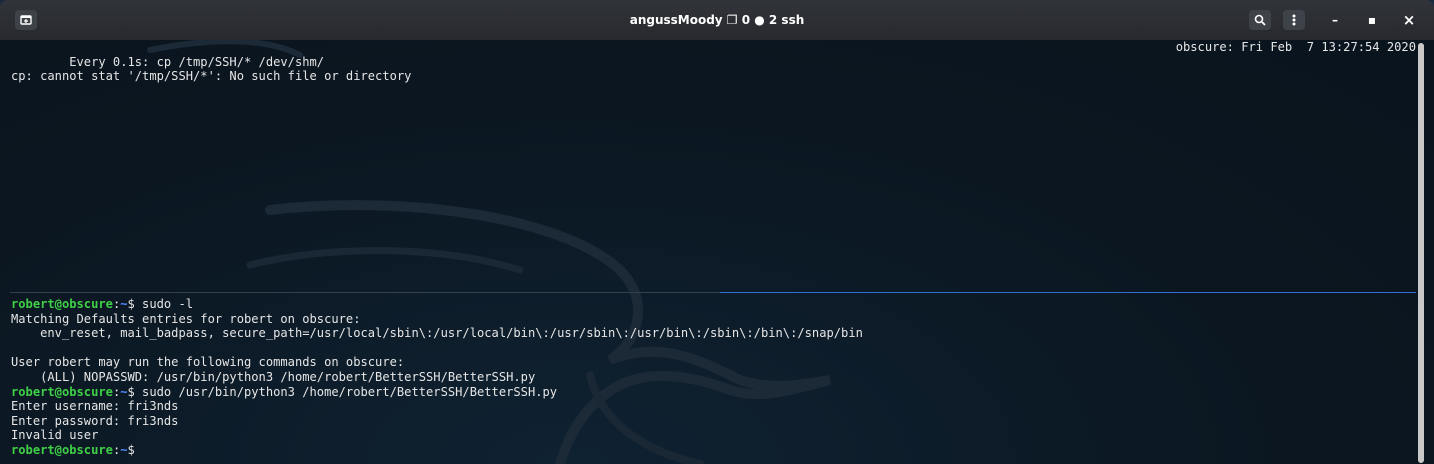  Describe the element at coordinates (1295, 47) in the screenshot. I see `watch-status: obscure: Fri Feb 7 13:27:54 2020` at that location.